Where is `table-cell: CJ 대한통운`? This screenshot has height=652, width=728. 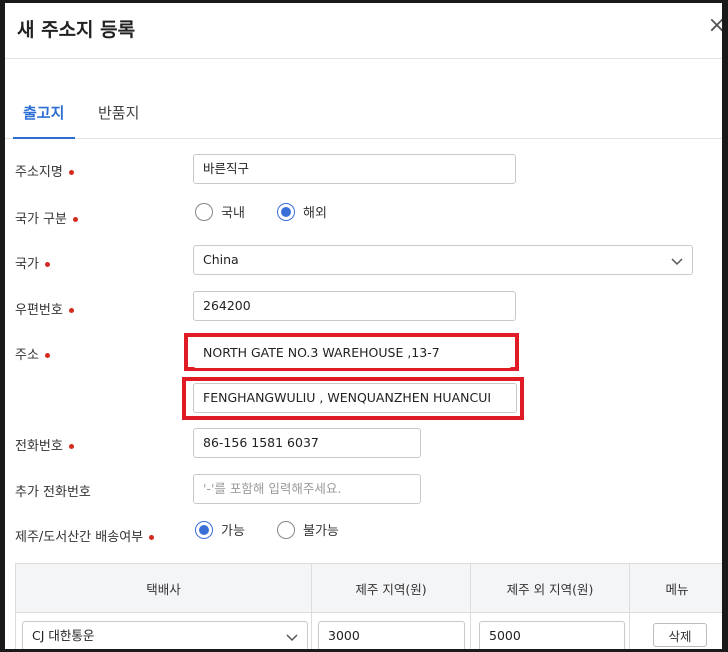
table-cell: CJ 대한통운 is located at coordinates (163, 631).